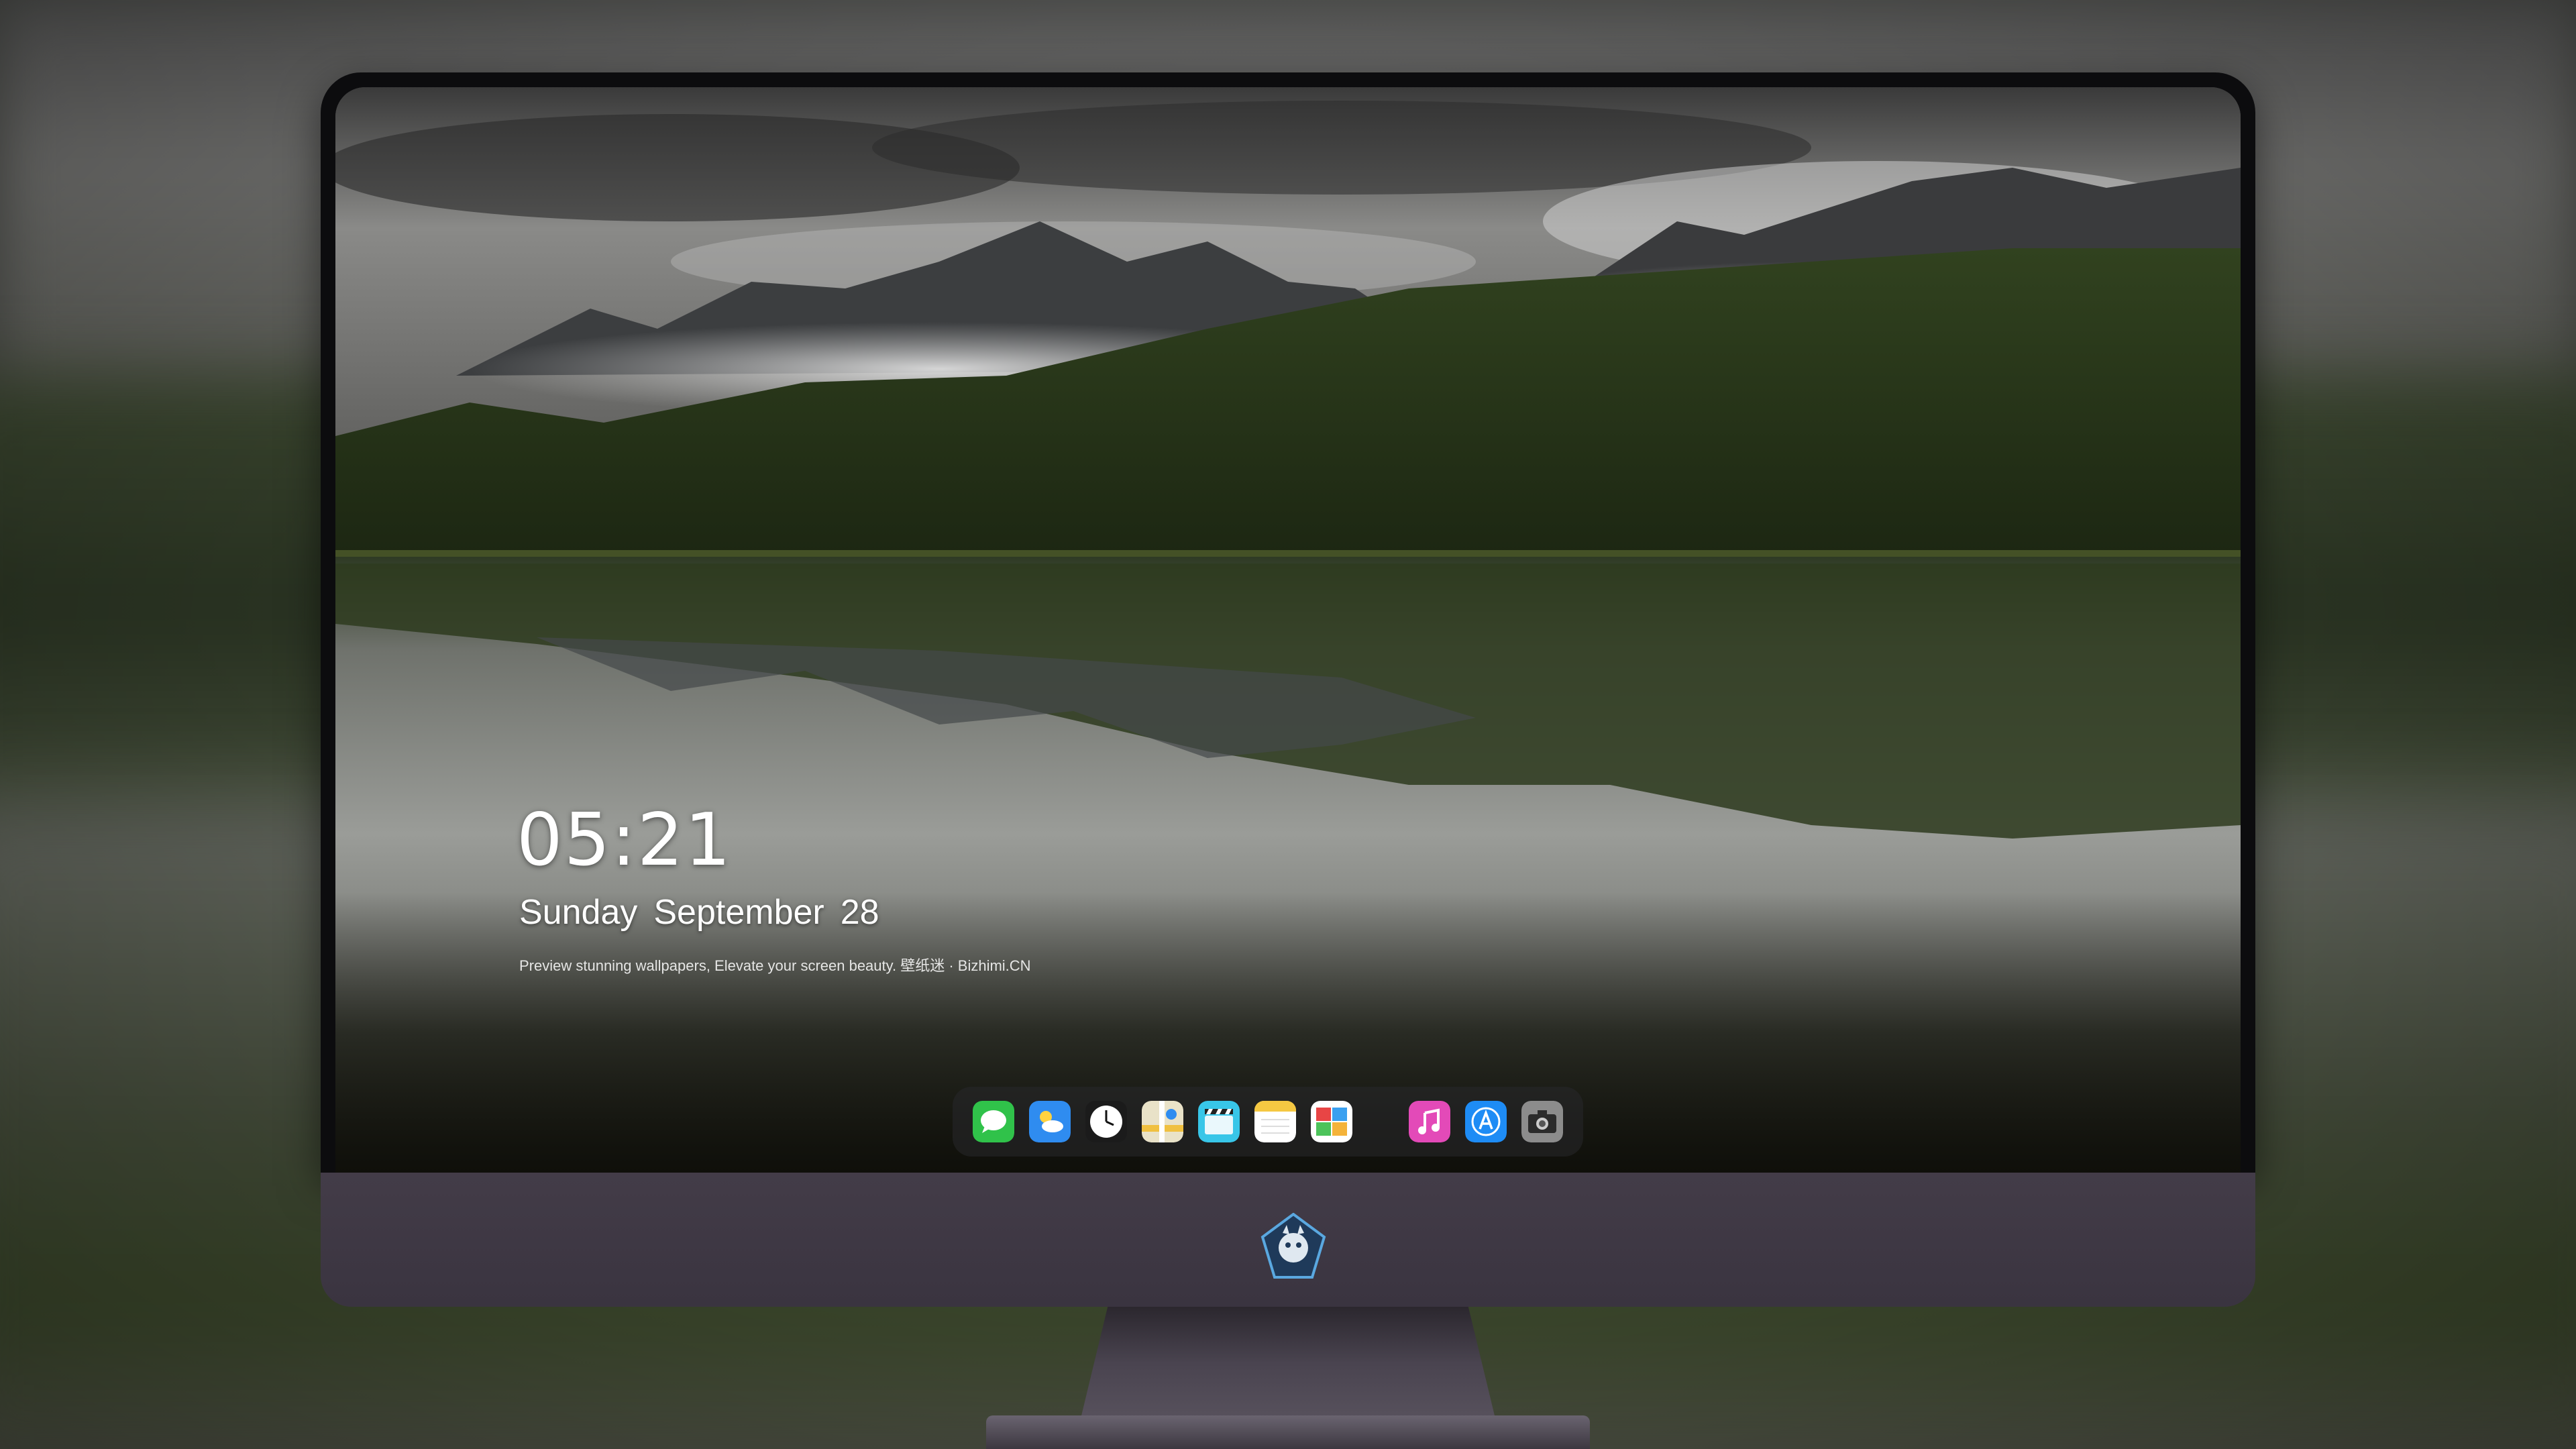 Image resolution: width=2576 pixels, height=1449 pixels. Describe the element at coordinates (859, 912) in the screenshot. I see `date-day: 28` at that location.